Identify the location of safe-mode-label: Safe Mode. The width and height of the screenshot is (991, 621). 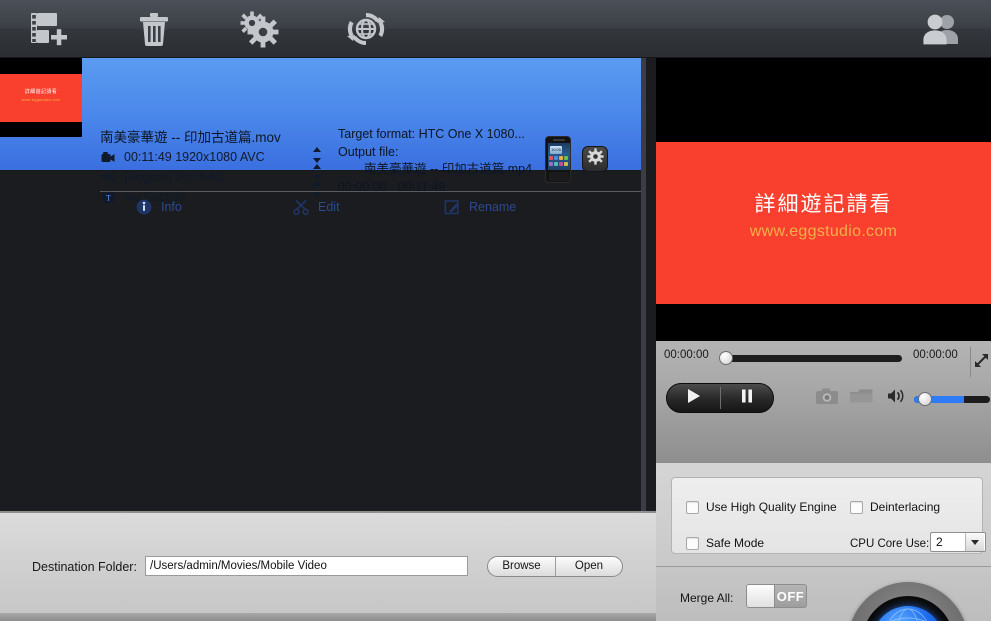
(735, 543).